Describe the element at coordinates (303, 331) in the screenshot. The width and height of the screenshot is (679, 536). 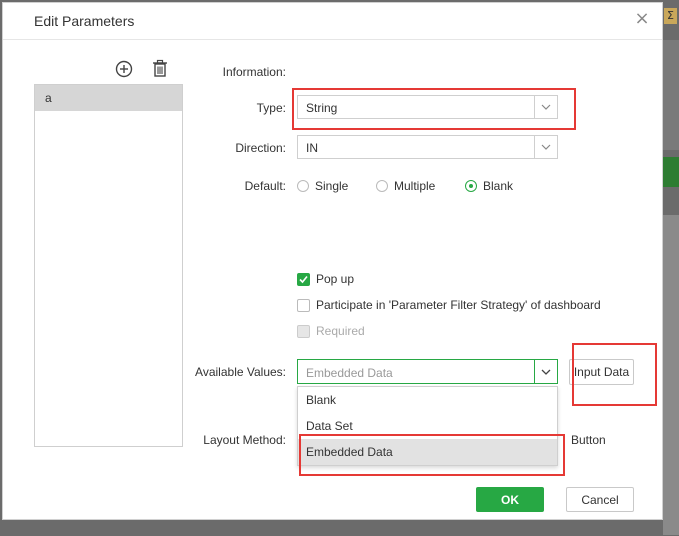
I see `required-checkbox` at that location.